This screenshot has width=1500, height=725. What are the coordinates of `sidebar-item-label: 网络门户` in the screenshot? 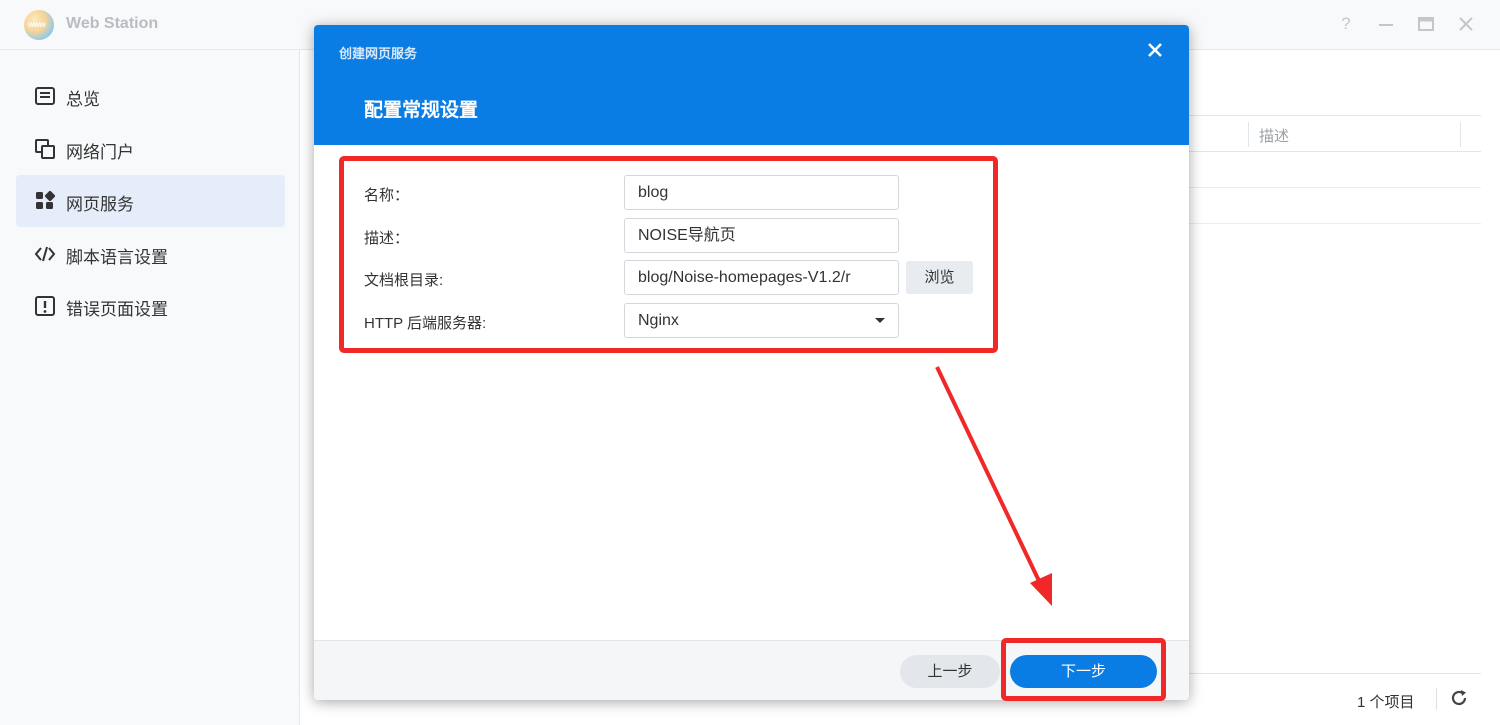 It's located at (100, 152).